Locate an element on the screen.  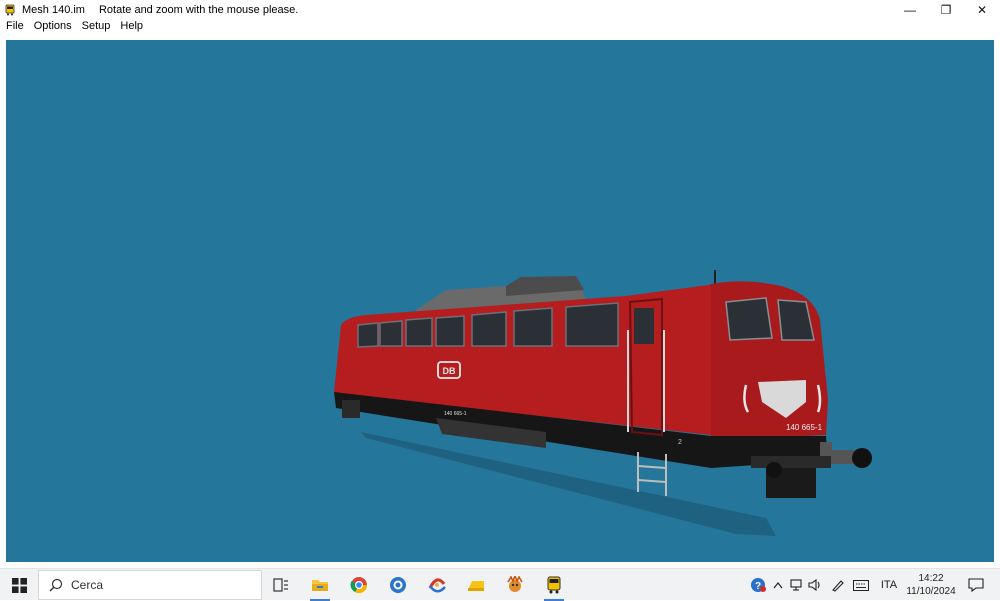
help-icon: ? is located at coordinates (758, 585).